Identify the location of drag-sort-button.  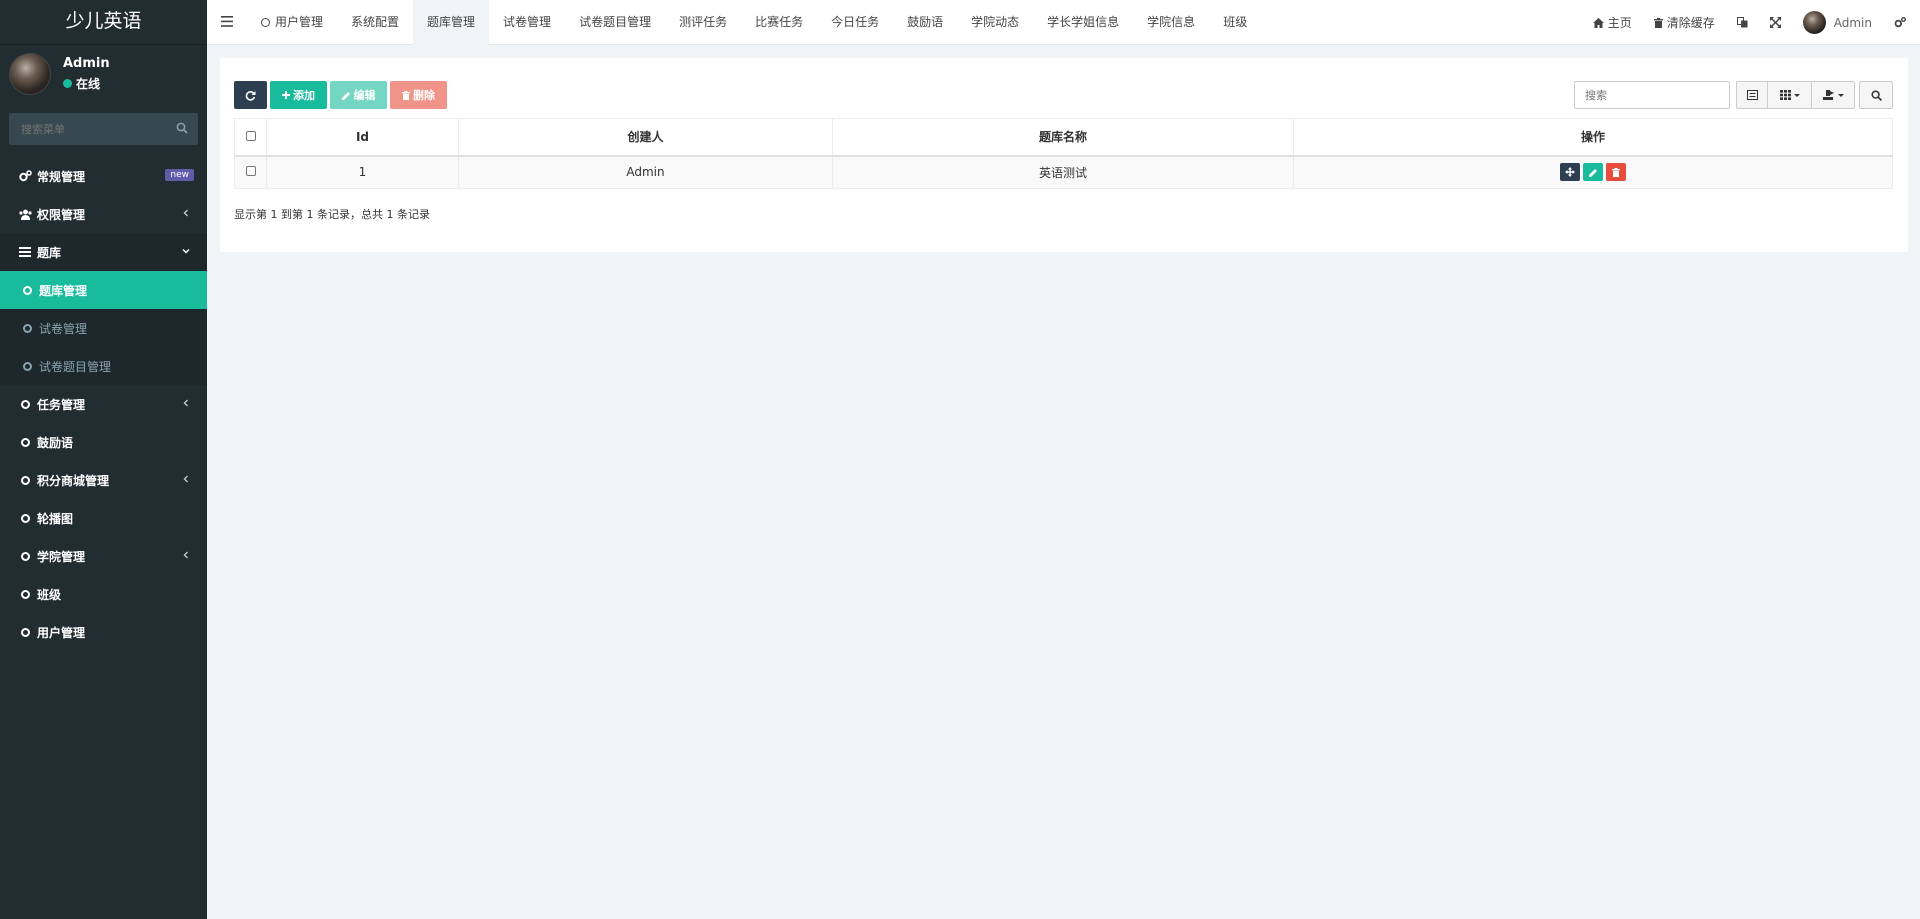
(1570, 172).